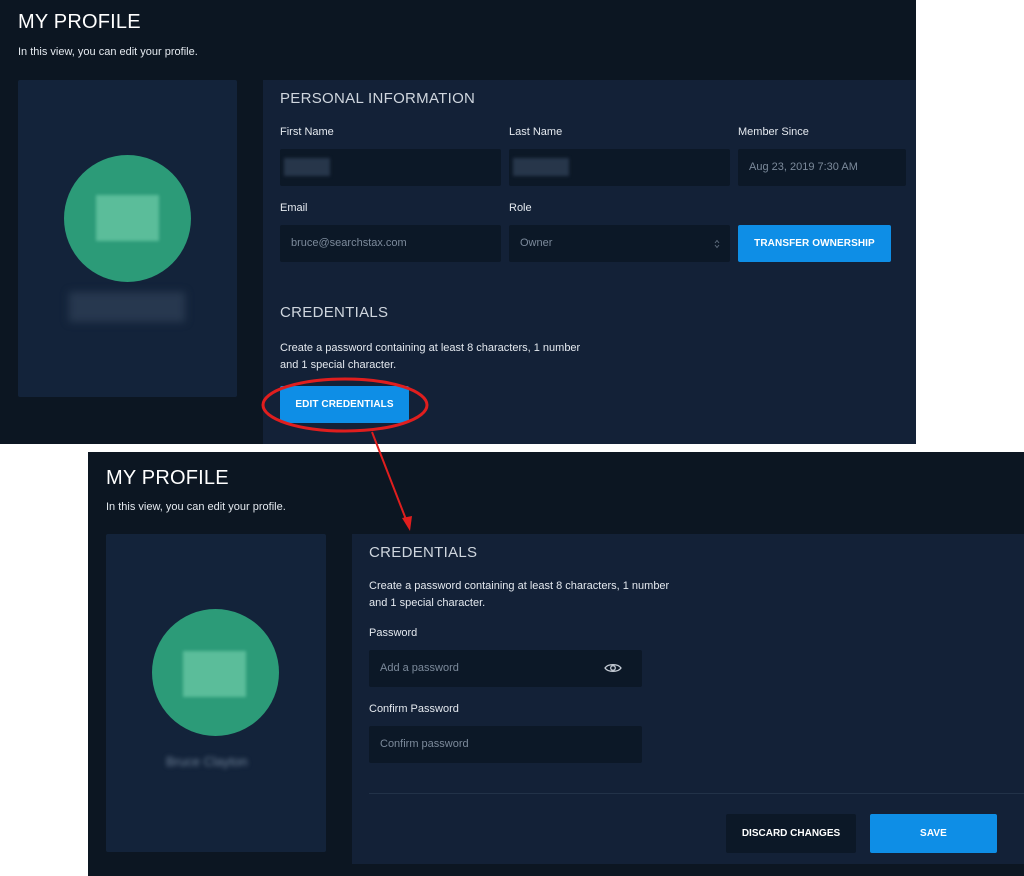 The image size is (1024, 876). What do you see at coordinates (773, 132) in the screenshot?
I see `member-since-label: Member Since` at bounding box center [773, 132].